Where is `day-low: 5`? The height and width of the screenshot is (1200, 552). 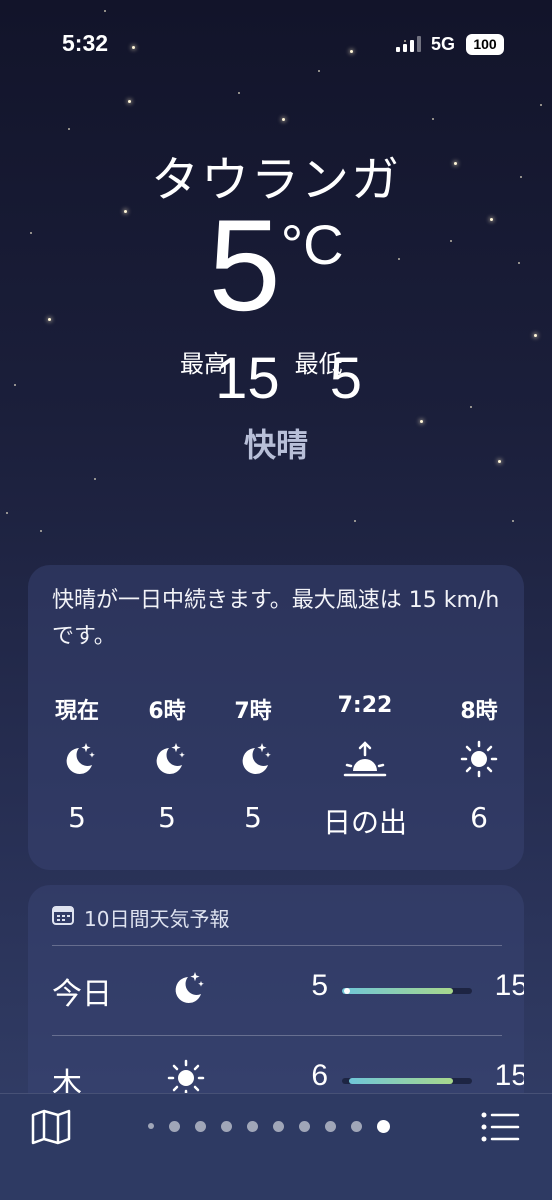 day-low: 5 is located at coordinates (319, 985).